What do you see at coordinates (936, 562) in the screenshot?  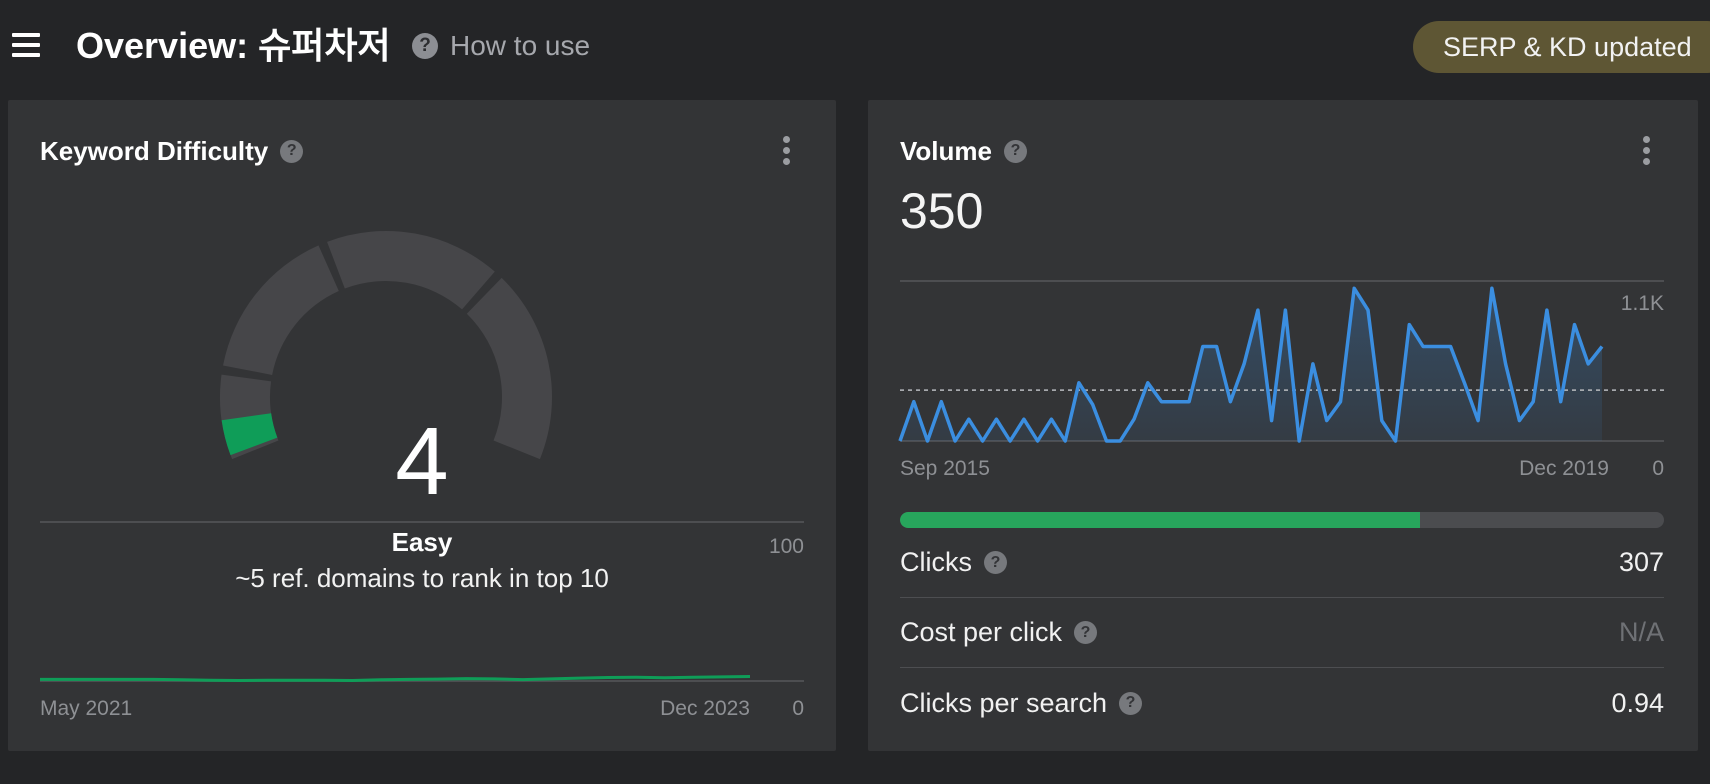 I see `metric-clicks-label: Clicks` at bounding box center [936, 562].